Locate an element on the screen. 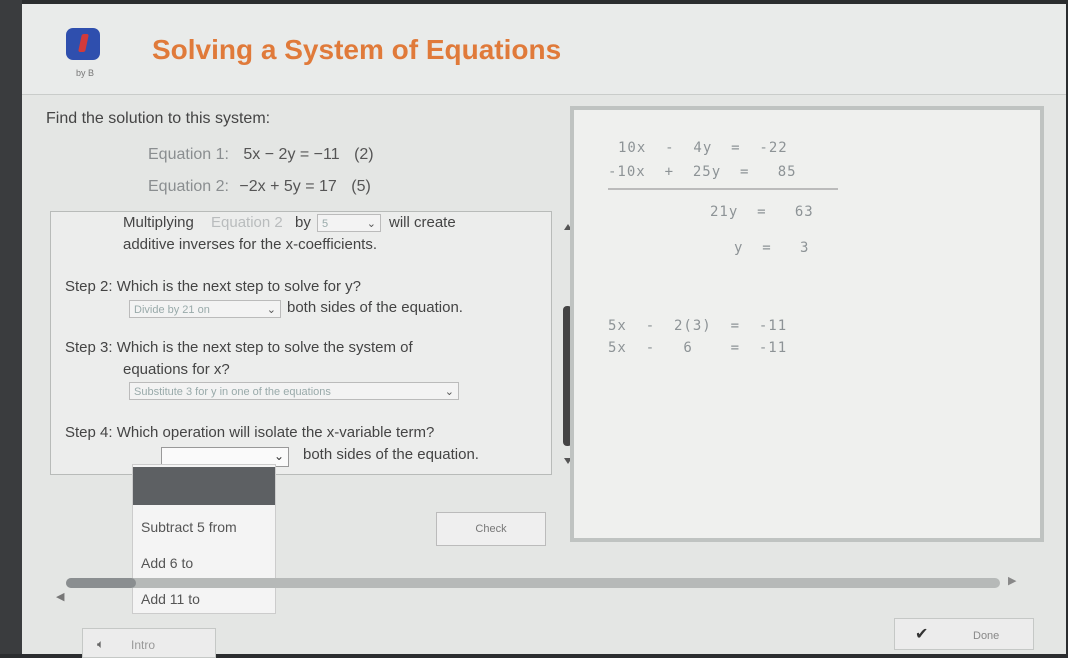  step1-by: by is located at coordinates (303, 222).